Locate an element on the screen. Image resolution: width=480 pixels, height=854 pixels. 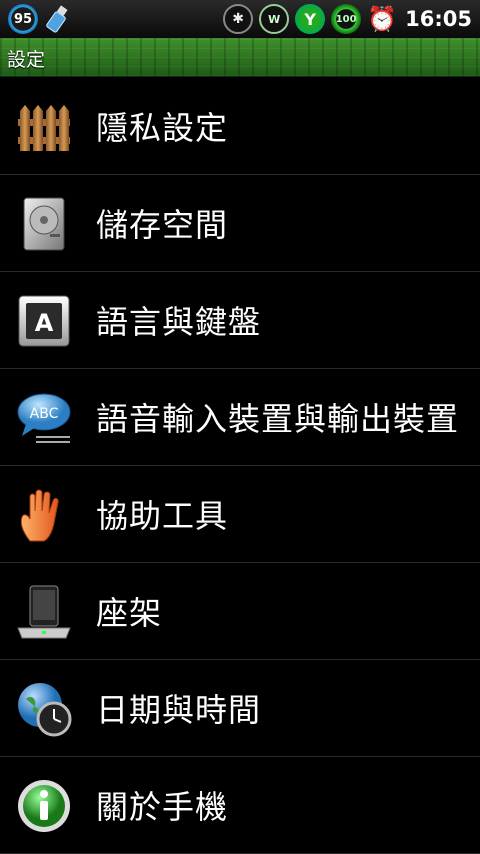
settings-item-language-keyboard: A 語言與鍵盤 is located at coordinates (240, 320).